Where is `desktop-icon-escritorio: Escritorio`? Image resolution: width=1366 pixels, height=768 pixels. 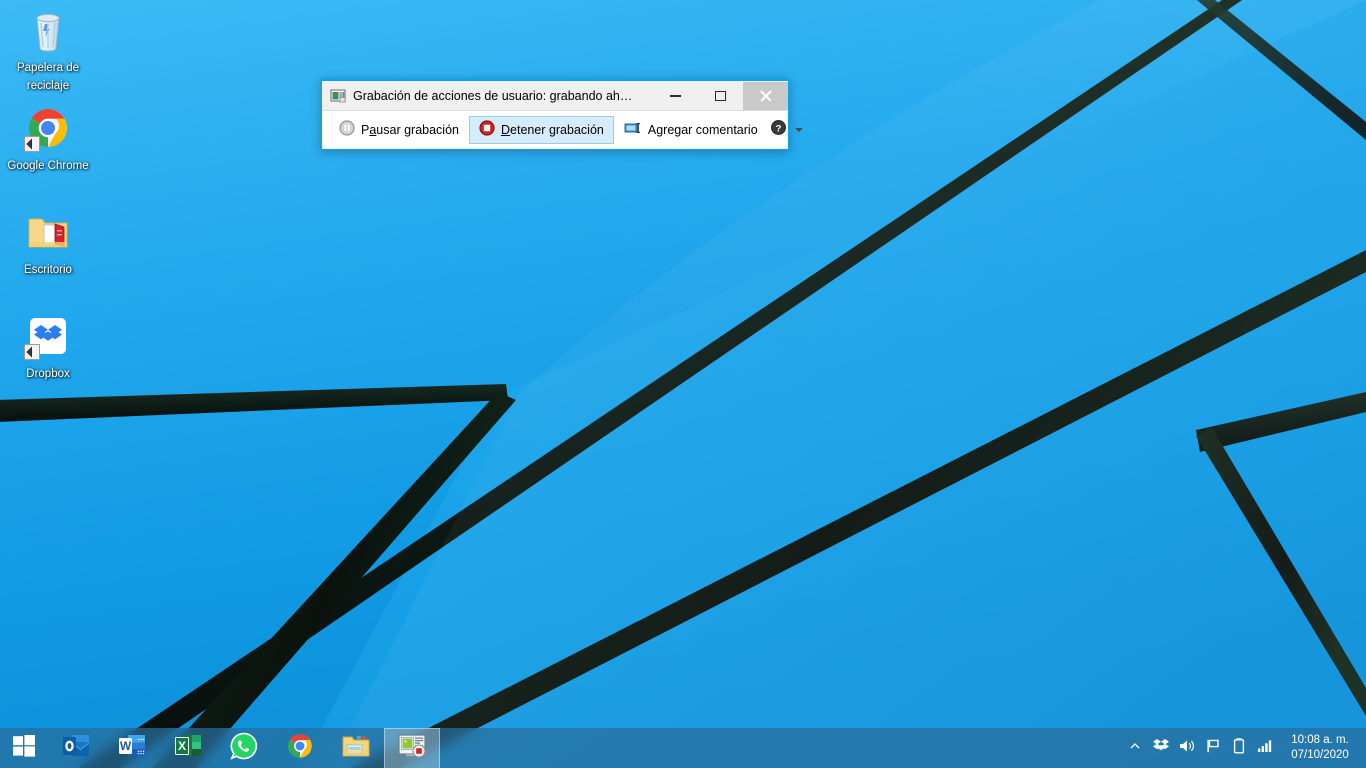
desktop-icon-escritorio: Escritorio is located at coordinates (48, 243).